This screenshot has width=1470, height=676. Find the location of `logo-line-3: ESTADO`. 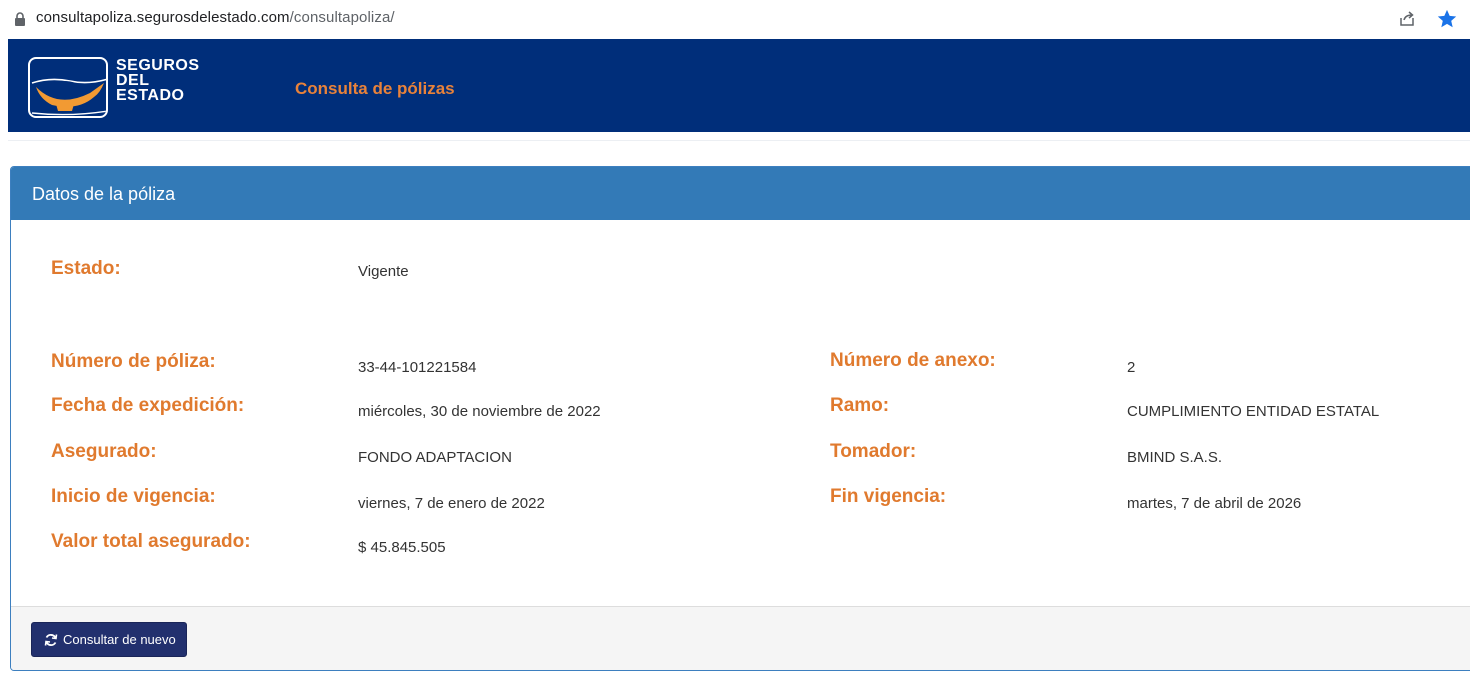

logo-line-3: ESTADO is located at coordinates (150, 95).